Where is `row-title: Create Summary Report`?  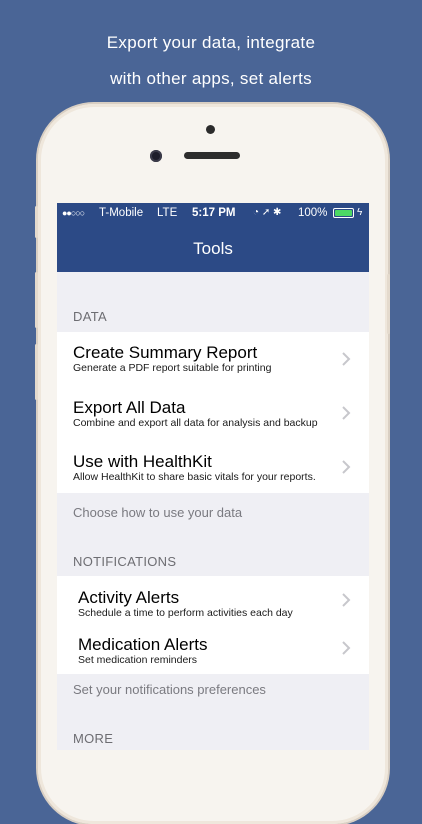
row-title: Create Summary Report is located at coordinates (165, 352).